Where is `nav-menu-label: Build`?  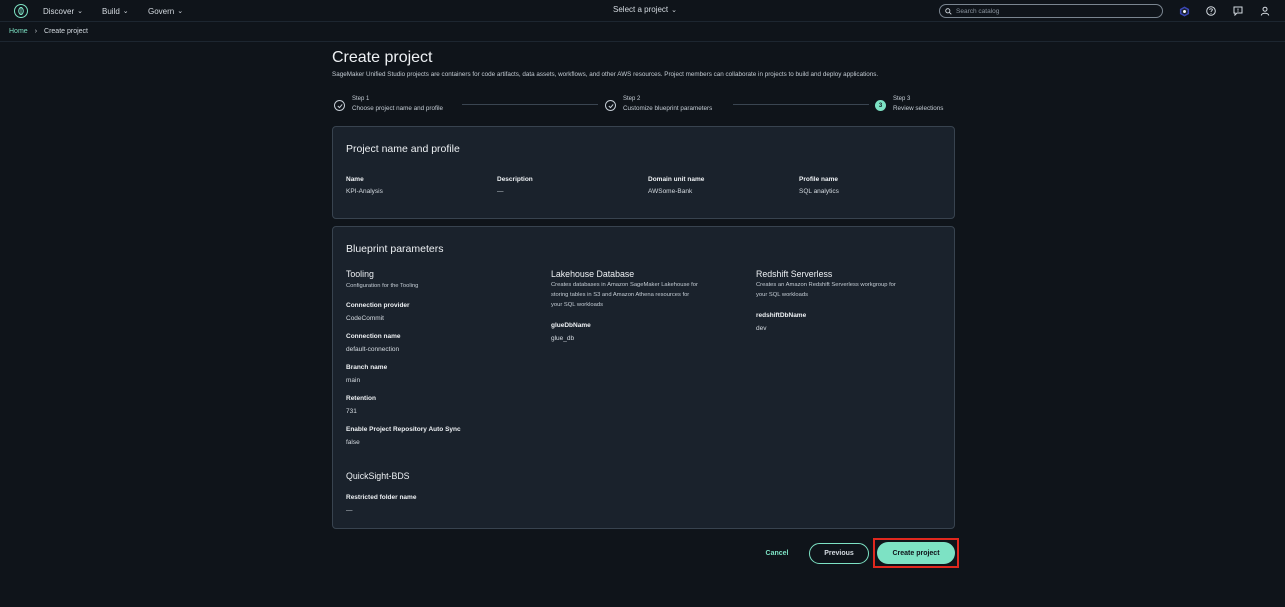 nav-menu-label: Build is located at coordinates (111, 11).